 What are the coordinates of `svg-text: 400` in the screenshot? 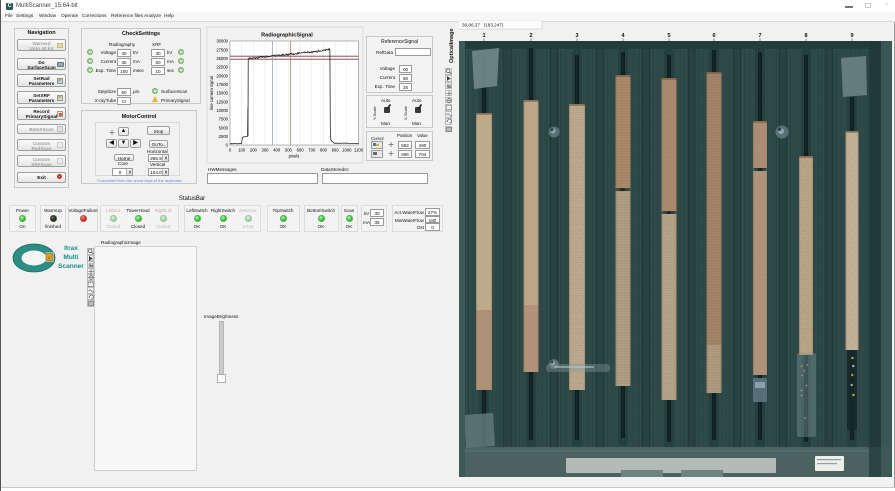 It's located at (277, 150).